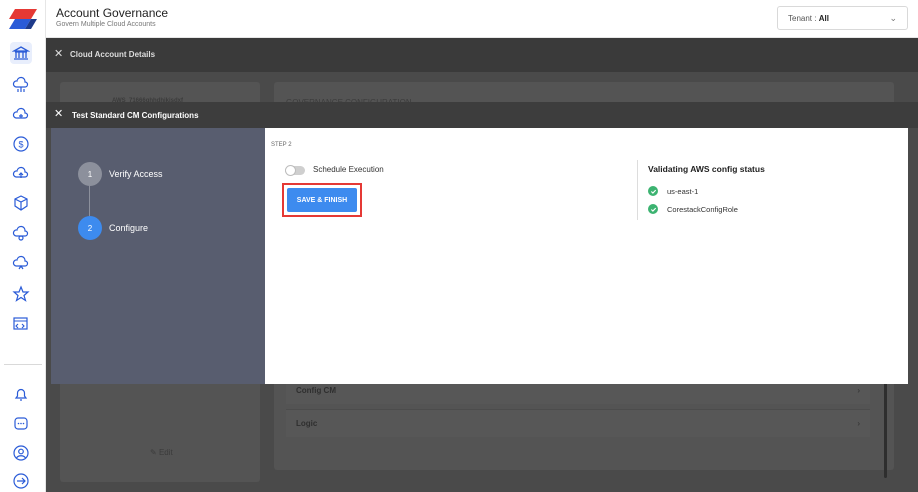 Image resolution: width=918 pixels, height=492 pixels. What do you see at coordinates (348, 169) in the screenshot?
I see `schedule-execution-label: Schedule Execution` at bounding box center [348, 169].